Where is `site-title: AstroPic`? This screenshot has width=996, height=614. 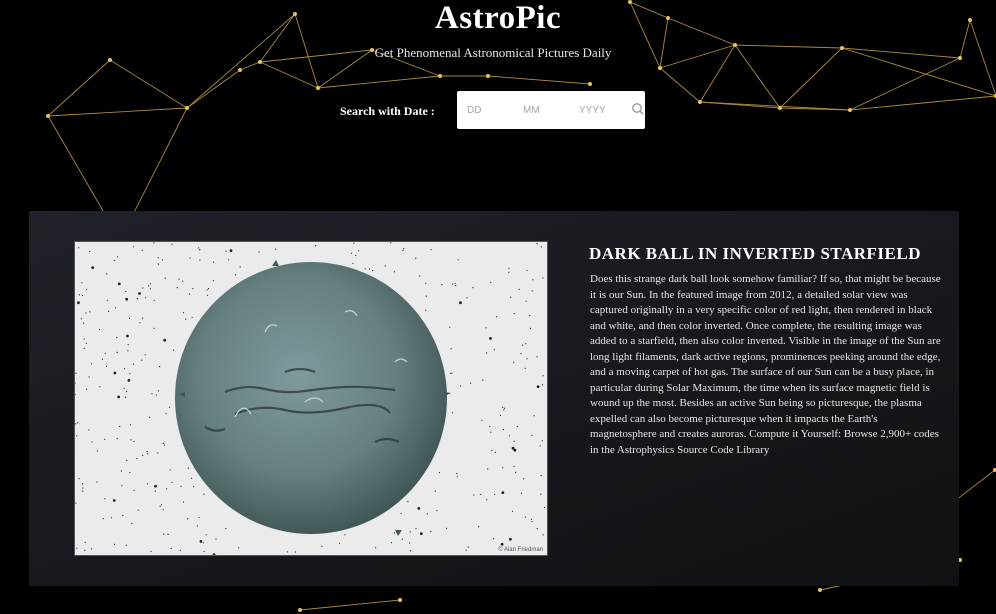 site-title: AstroPic is located at coordinates (498, 18).